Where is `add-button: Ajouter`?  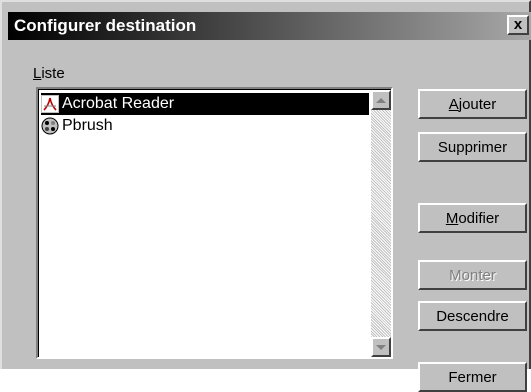
add-button: Ajouter is located at coordinates (472, 104).